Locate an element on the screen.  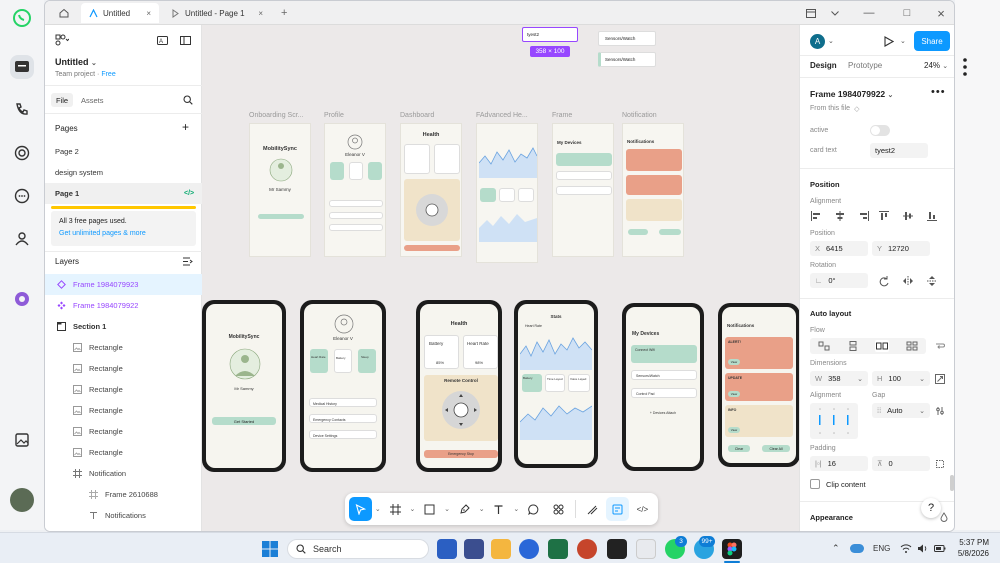
active-toggle is located at coordinates (880, 130).